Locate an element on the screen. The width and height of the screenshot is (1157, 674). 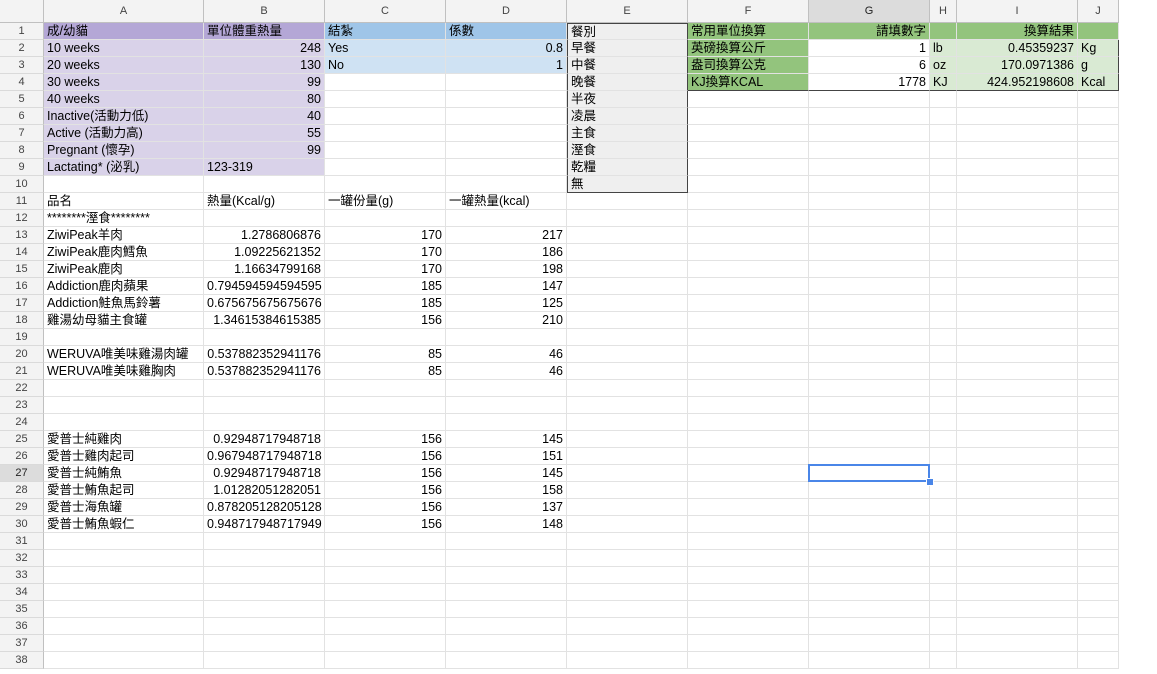
kcal-per-gram-cell: 1.01282051282051 is located at coordinates (264, 490).